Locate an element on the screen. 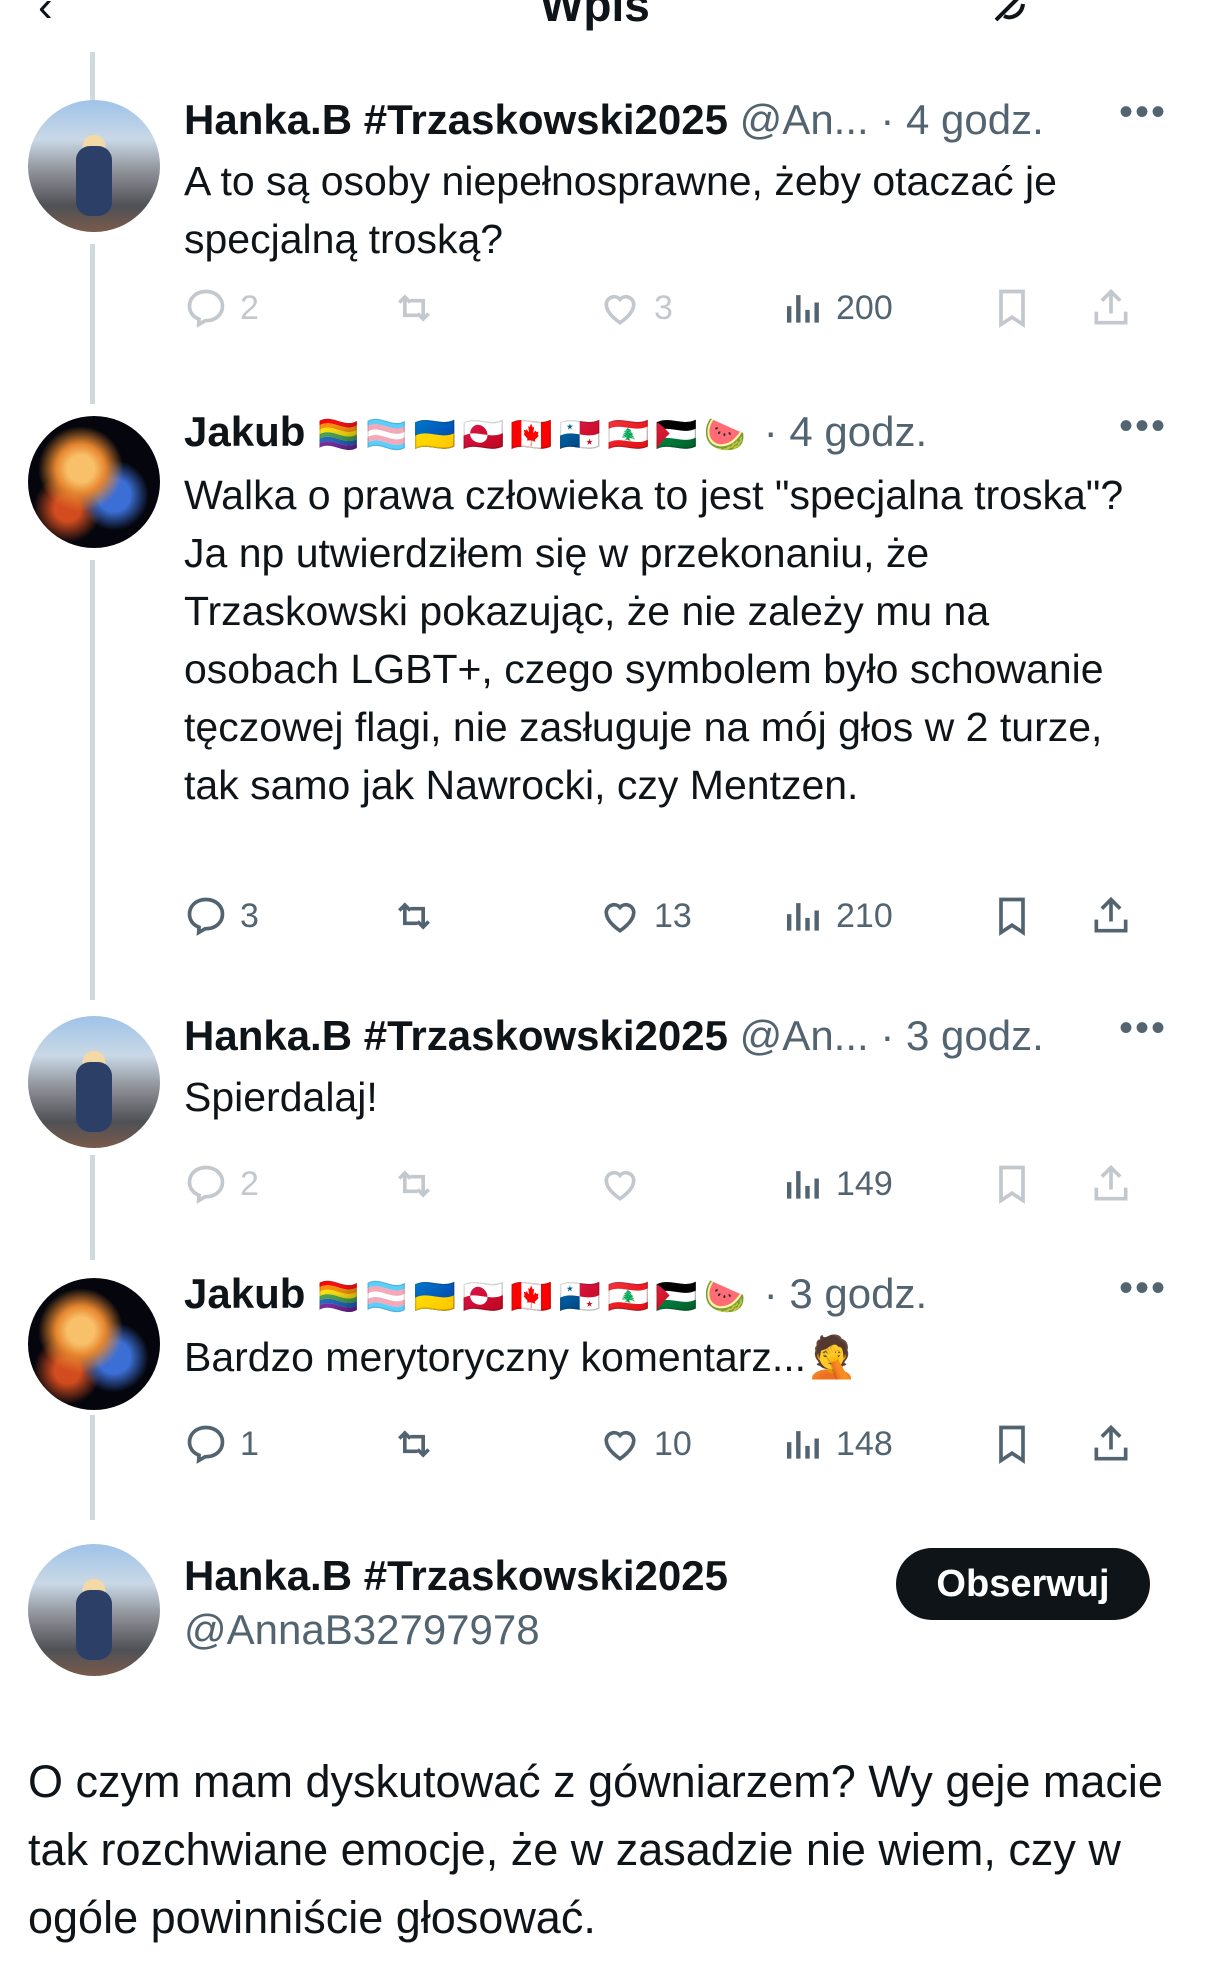 The height and width of the screenshot is (1967, 1205). like-count: 10 is located at coordinates (673, 1443).